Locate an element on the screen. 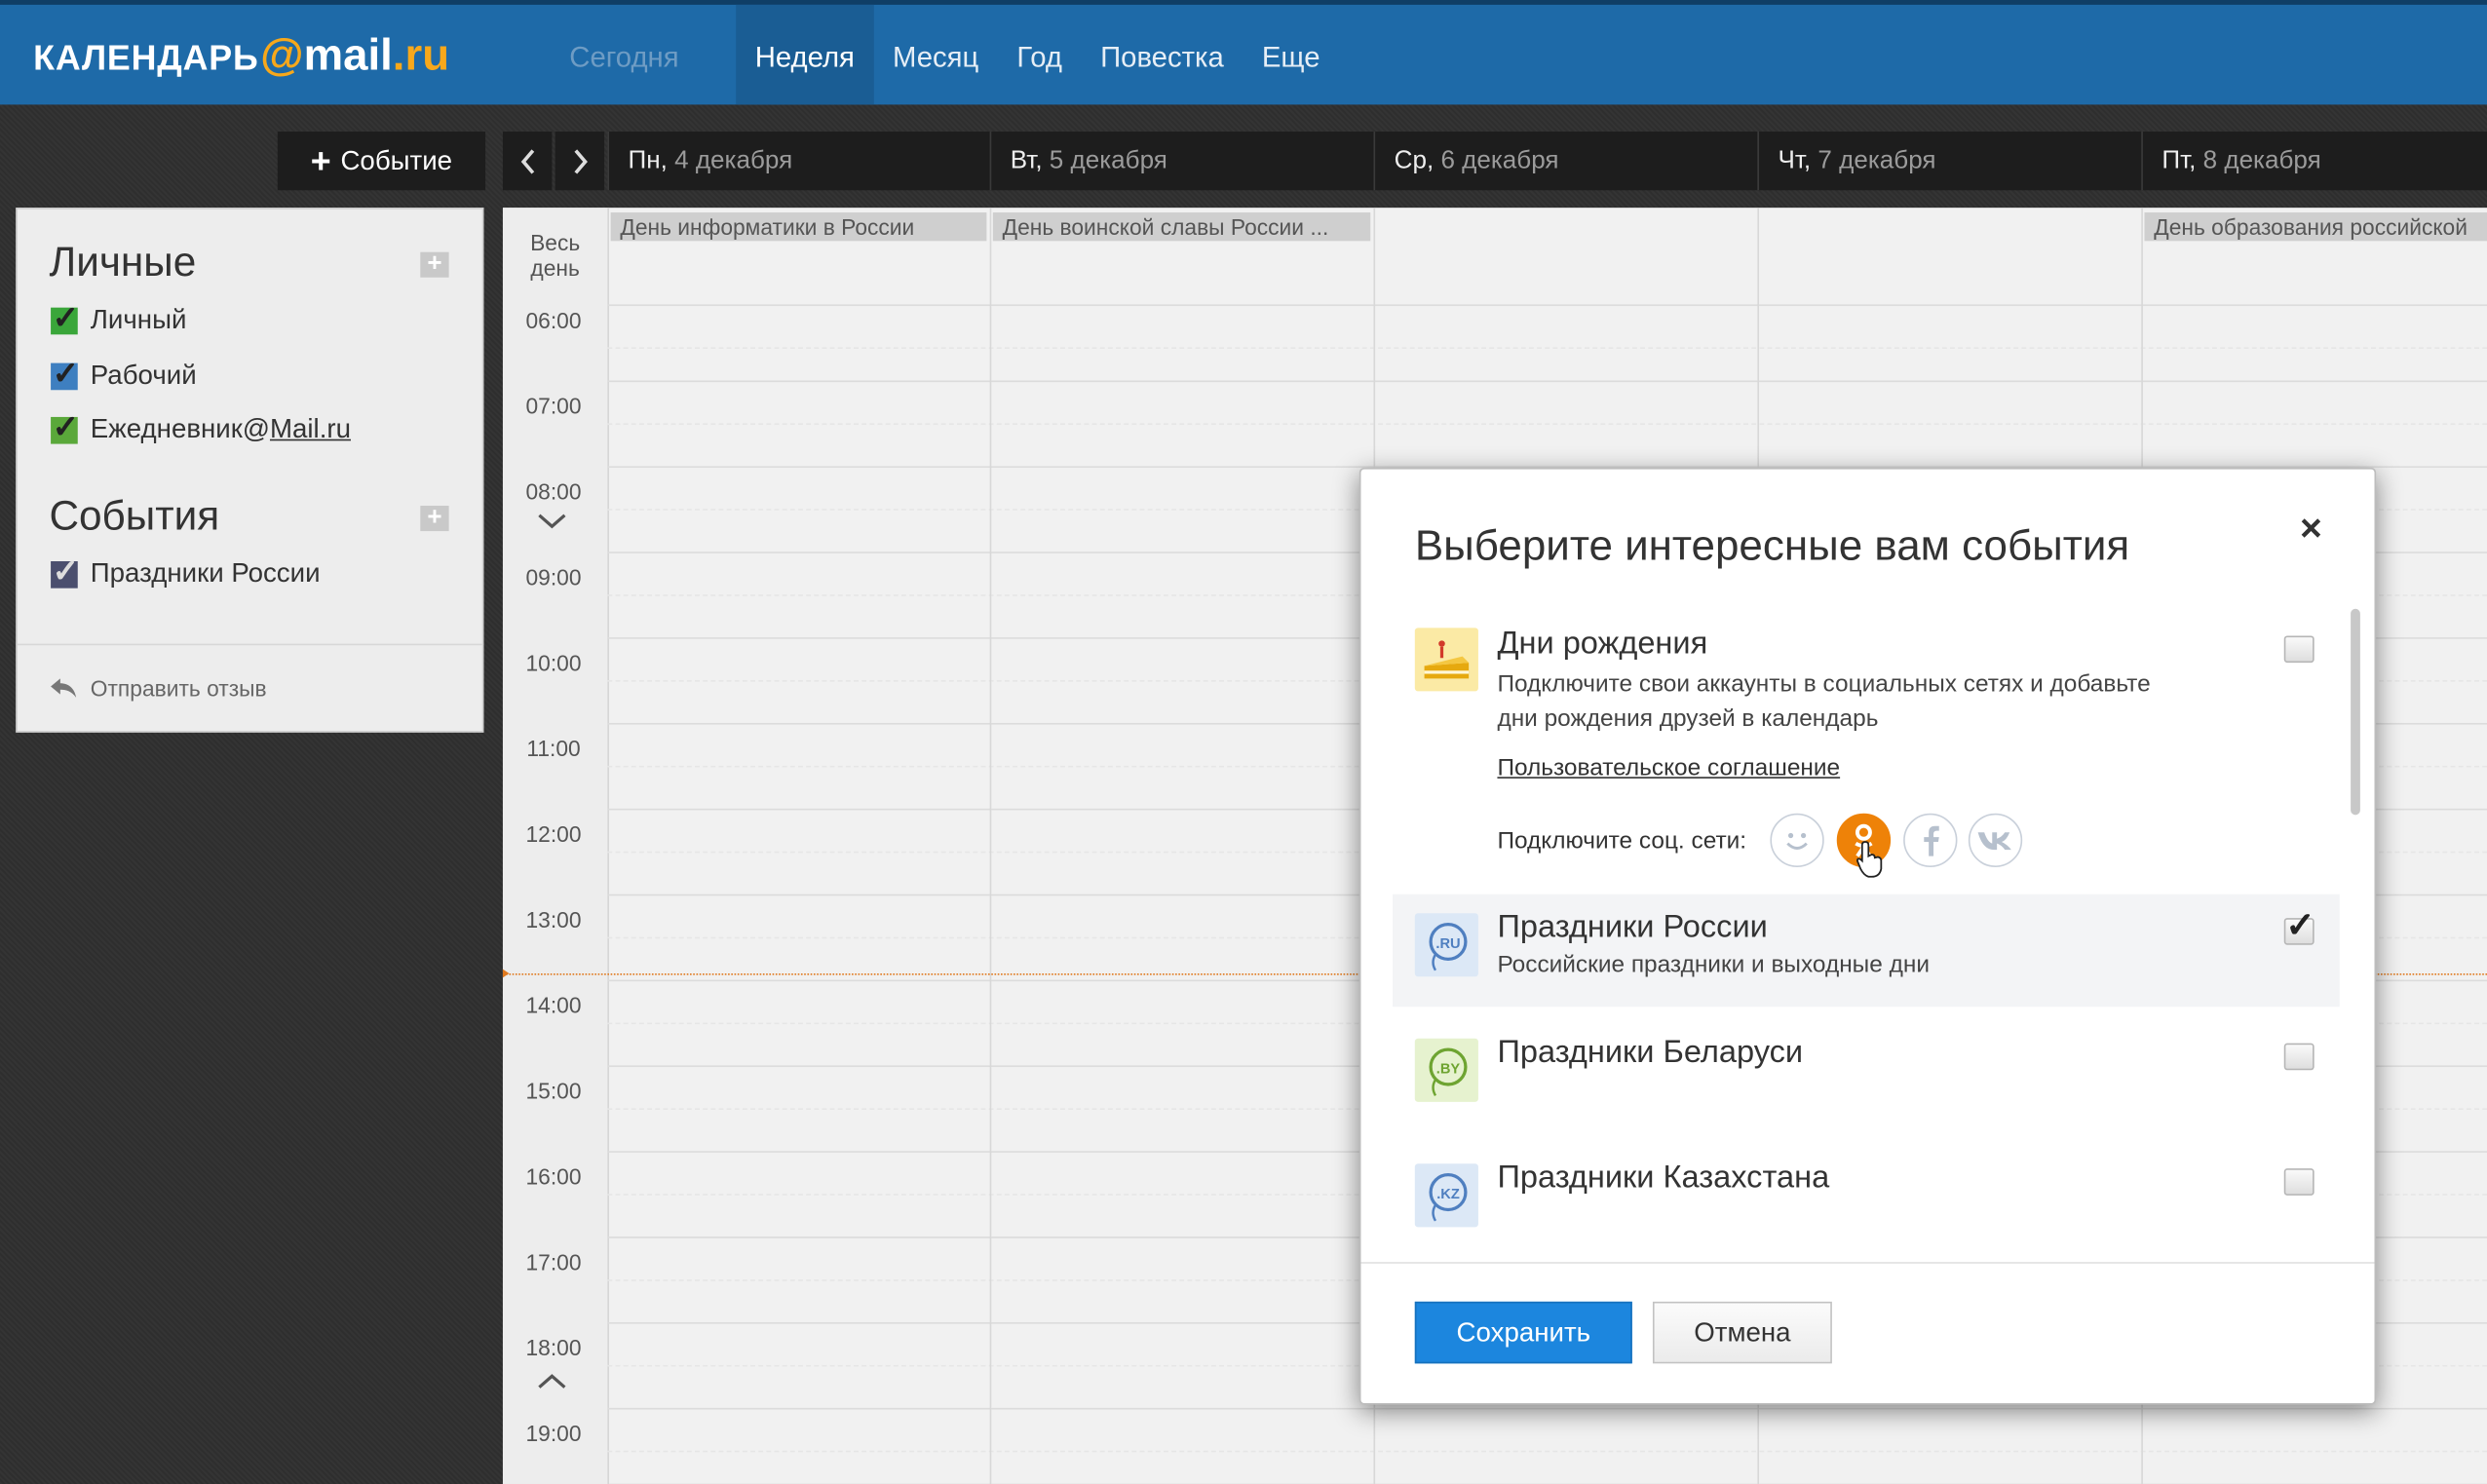 The width and height of the screenshot is (2487, 1484). day-date: 6 декабря is located at coordinates (1499, 160).